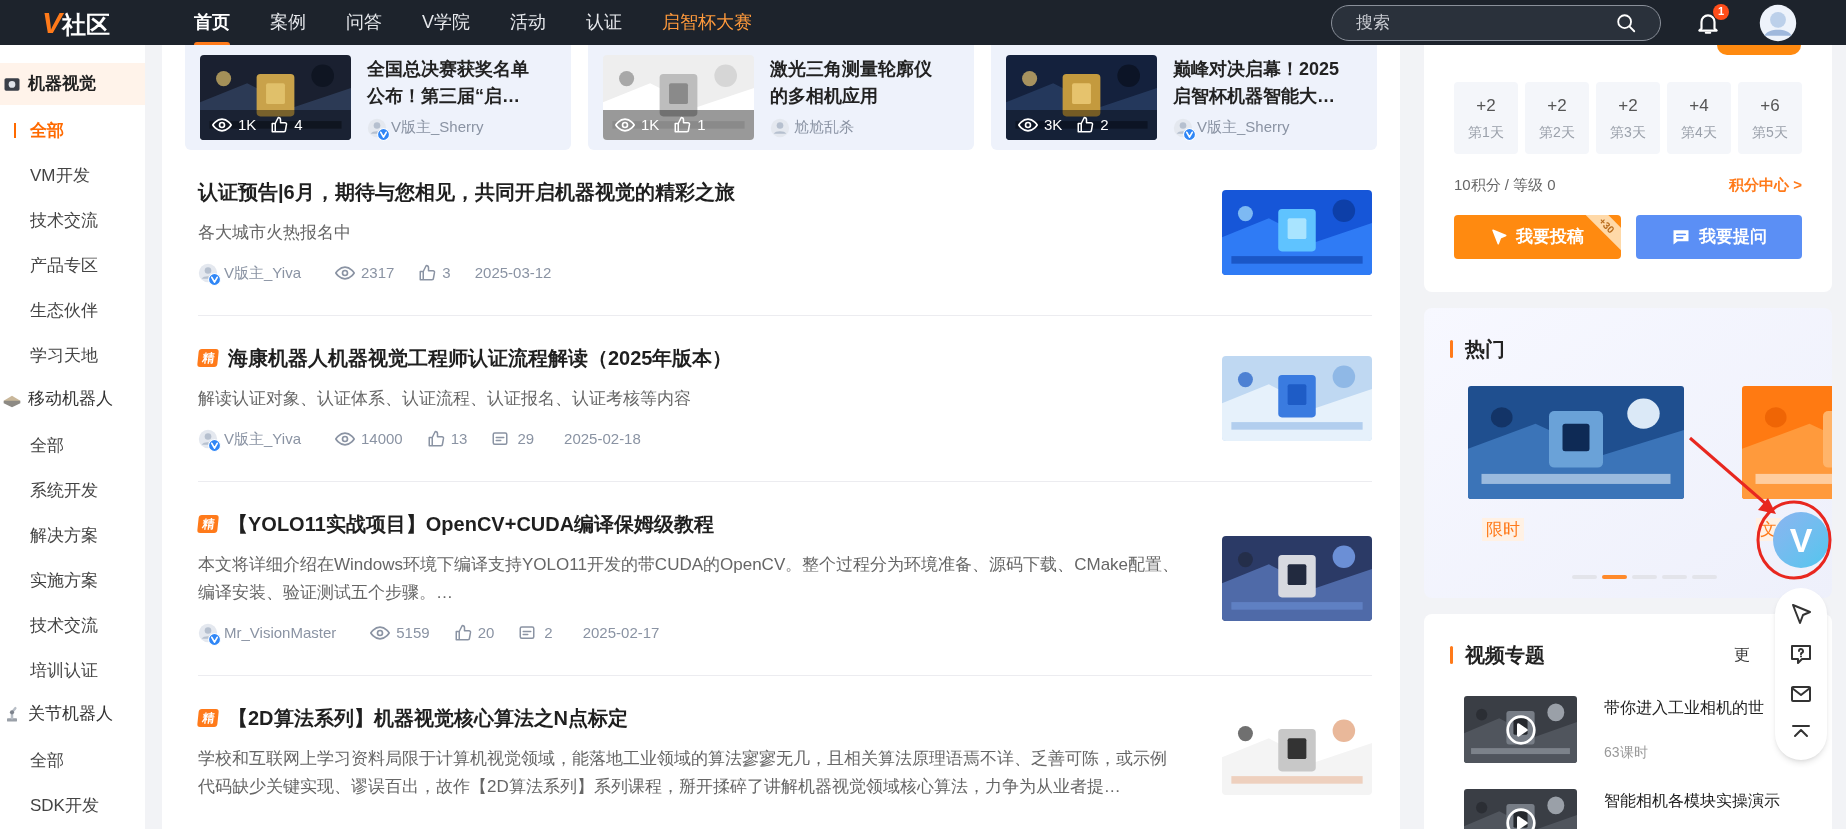 This screenshot has height=829, width=1846. I want to click on user-avatar-icon, so click(1778, 22).